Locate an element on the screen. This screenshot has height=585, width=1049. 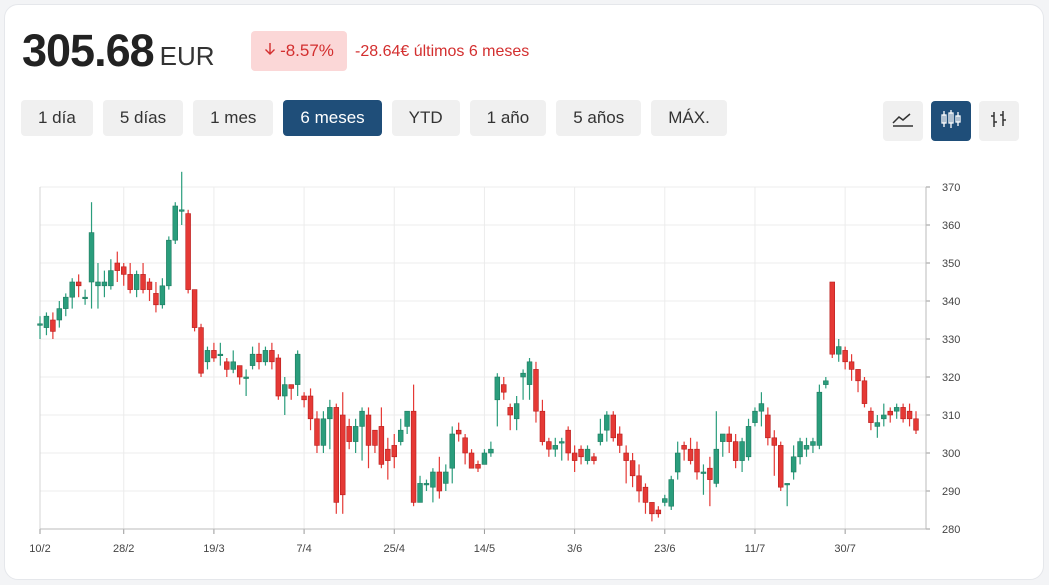
x-tick-label: 30/7 is located at coordinates (844, 549).